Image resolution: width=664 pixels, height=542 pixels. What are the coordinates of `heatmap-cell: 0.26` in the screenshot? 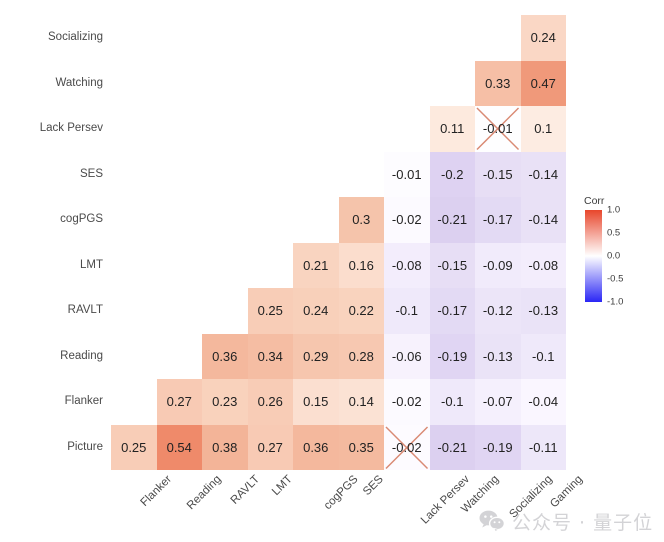 It's located at (270, 402).